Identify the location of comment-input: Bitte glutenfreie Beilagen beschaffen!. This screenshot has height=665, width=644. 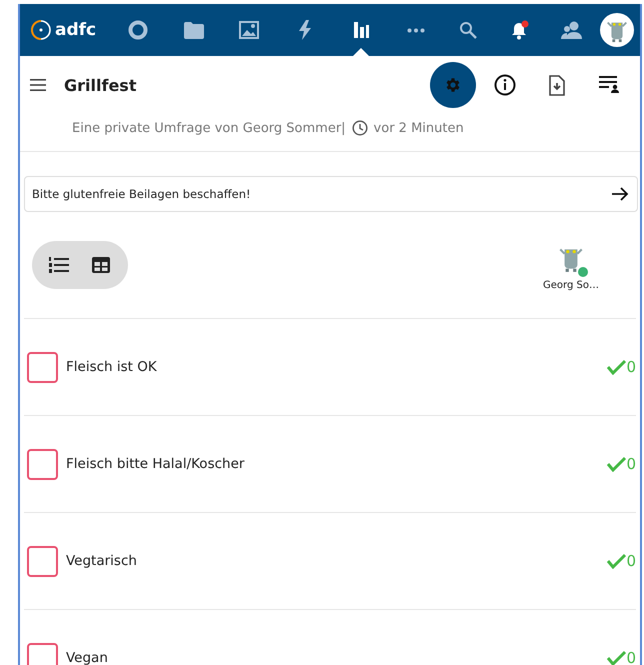
(331, 194).